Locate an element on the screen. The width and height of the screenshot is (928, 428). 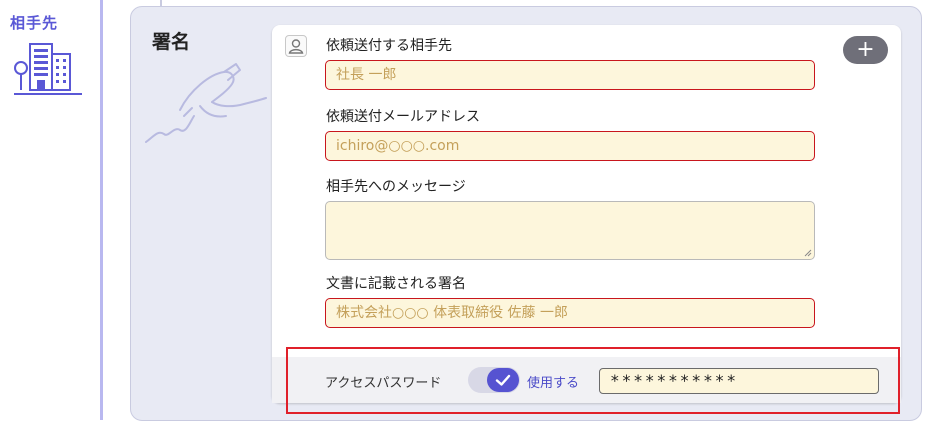
add-recipient-button: + is located at coordinates (865, 50).